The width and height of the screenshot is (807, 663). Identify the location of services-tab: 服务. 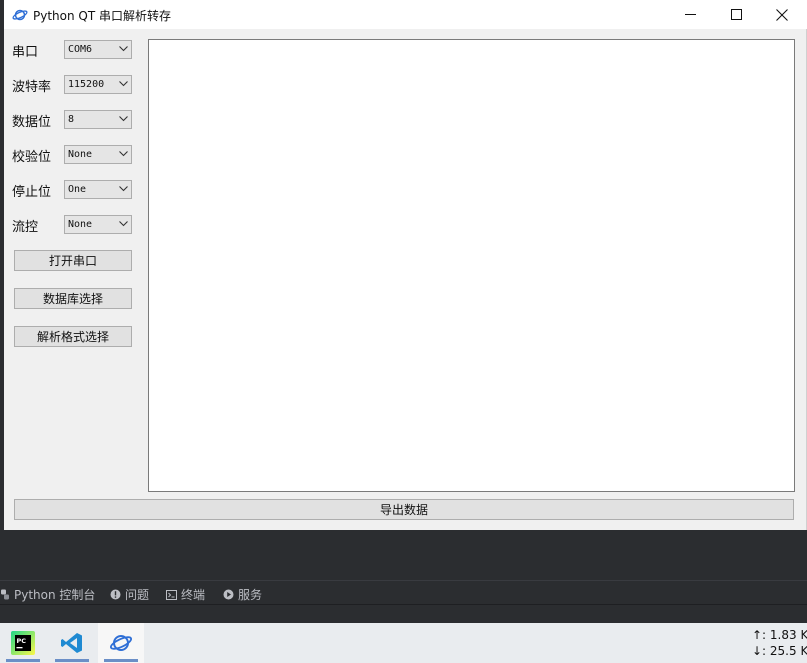
(242, 594).